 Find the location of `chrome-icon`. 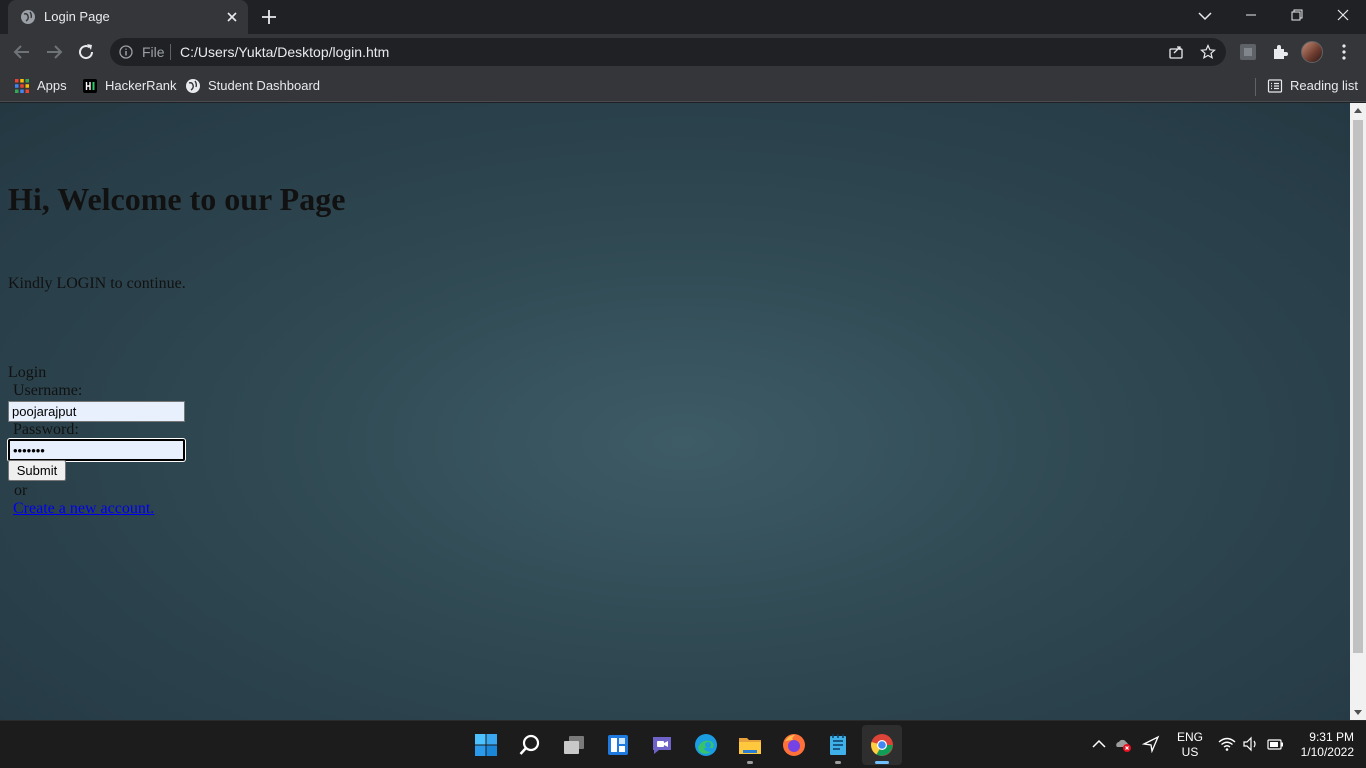

chrome-icon is located at coordinates (882, 745).